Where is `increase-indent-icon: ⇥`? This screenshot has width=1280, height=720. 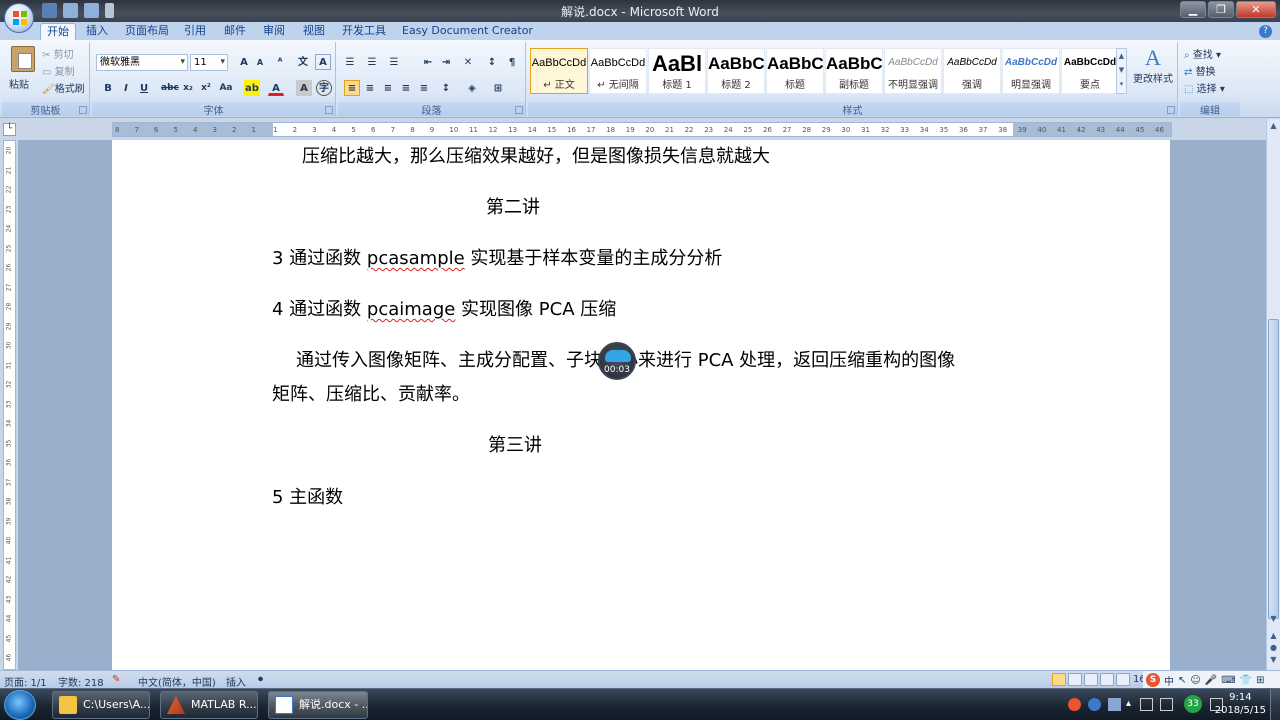
increase-indent-icon: ⇥ is located at coordinates (446, 62).